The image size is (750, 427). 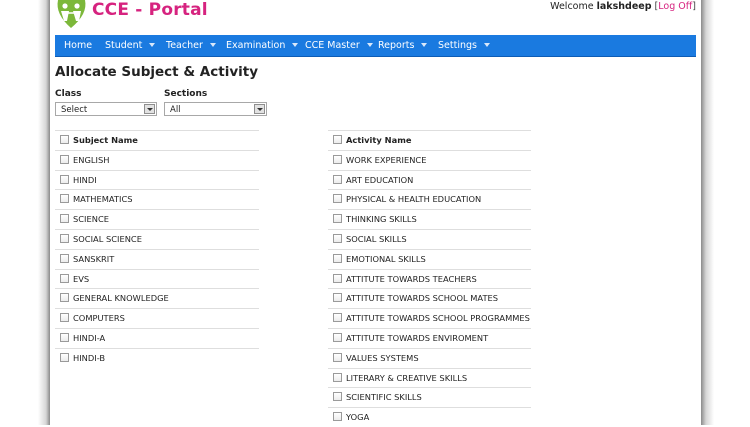 What do you see at coordinates (157, 337) in the screenshot?
I see `subject-row: HINDI-A` at bounding box center [157, 337].